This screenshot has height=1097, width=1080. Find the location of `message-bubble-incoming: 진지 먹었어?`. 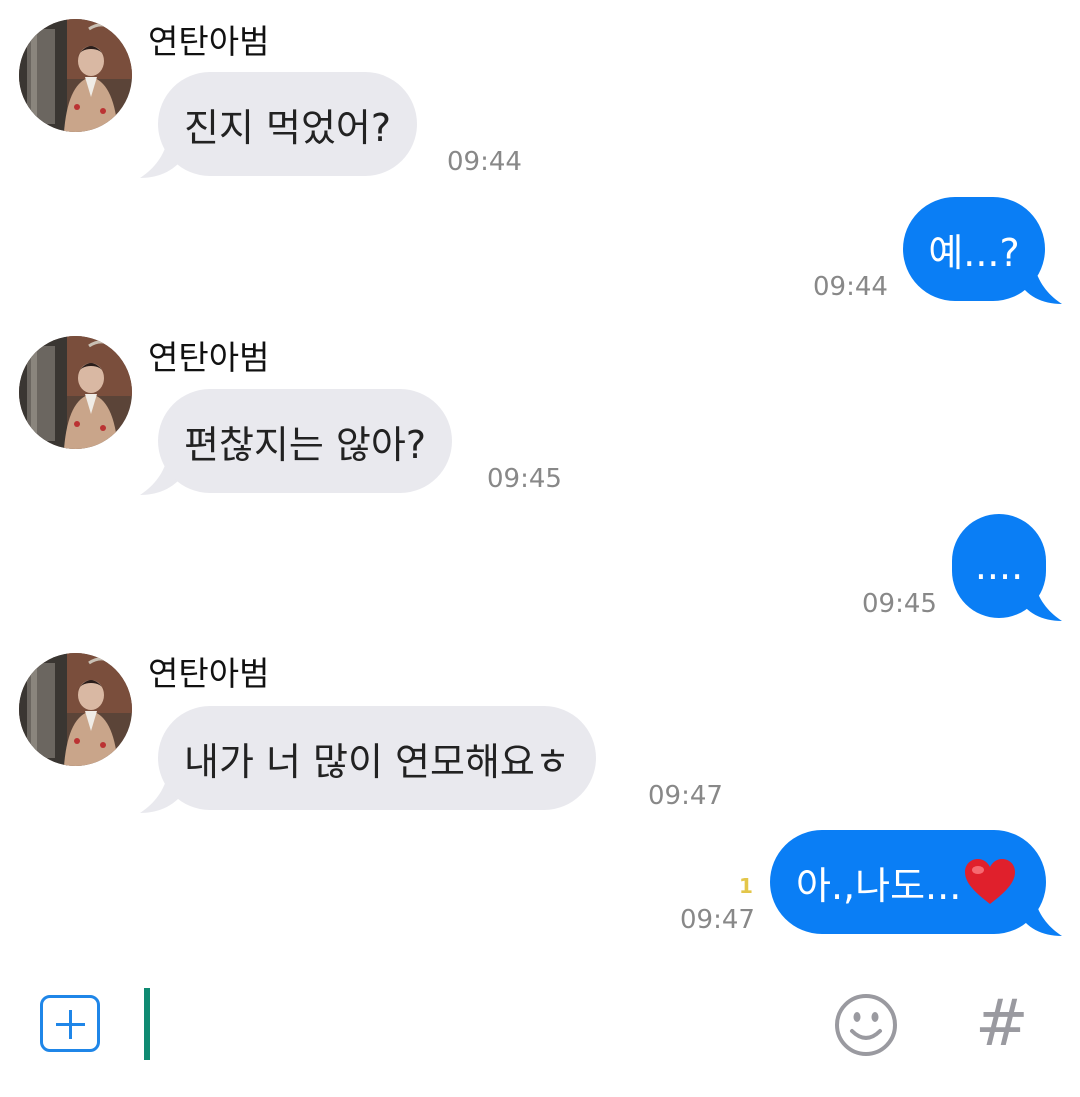

message-bubble-incoming: 진지 먹었어? is located at coordinates (288, 124).